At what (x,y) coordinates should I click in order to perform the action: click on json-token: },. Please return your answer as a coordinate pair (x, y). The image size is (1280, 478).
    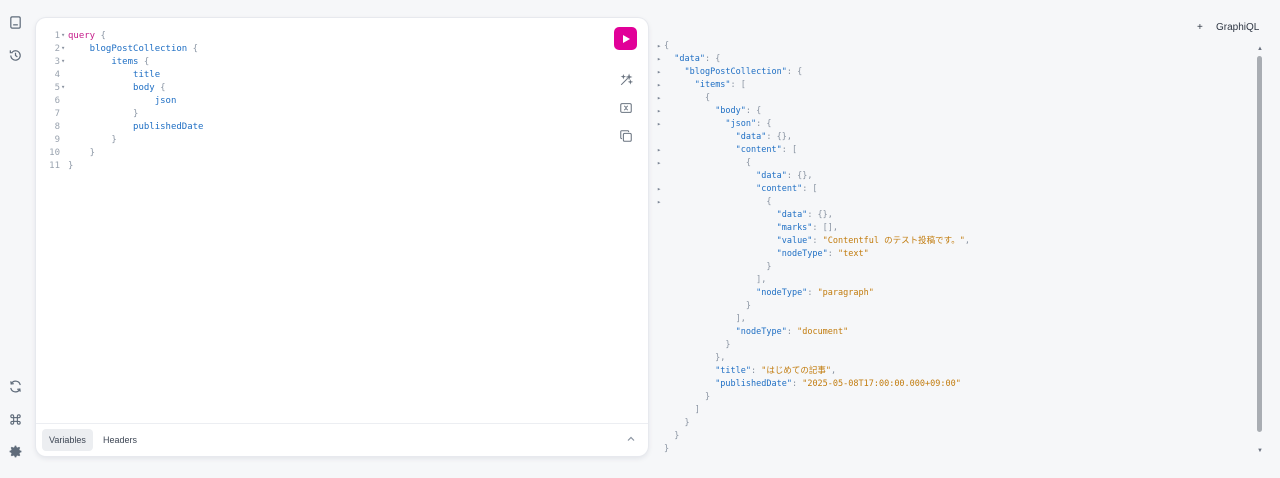
    Looking at the image, I should click on (695, 358).